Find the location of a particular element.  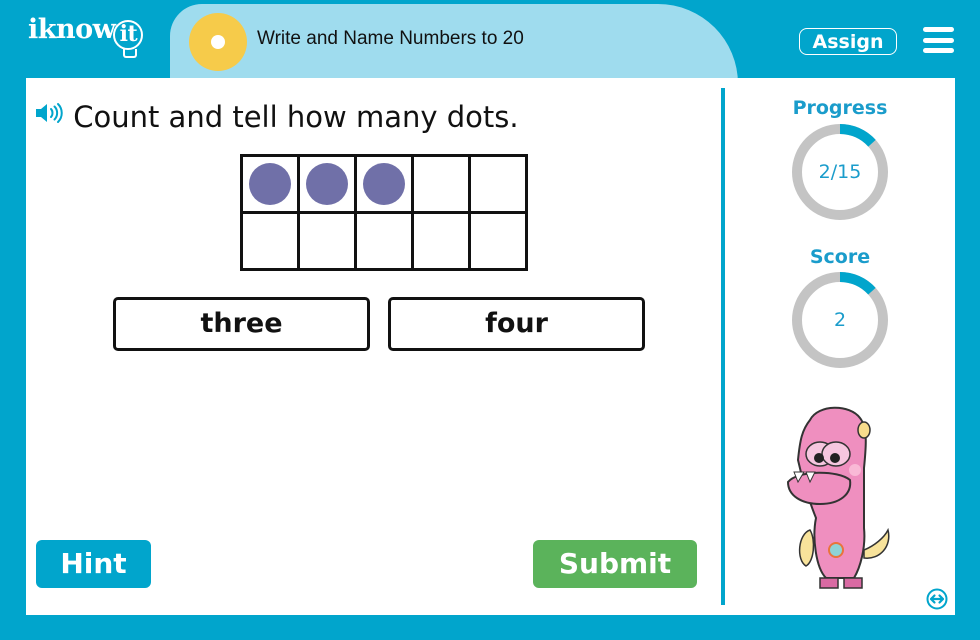

panel-divider is located at coordinates (723, 346).